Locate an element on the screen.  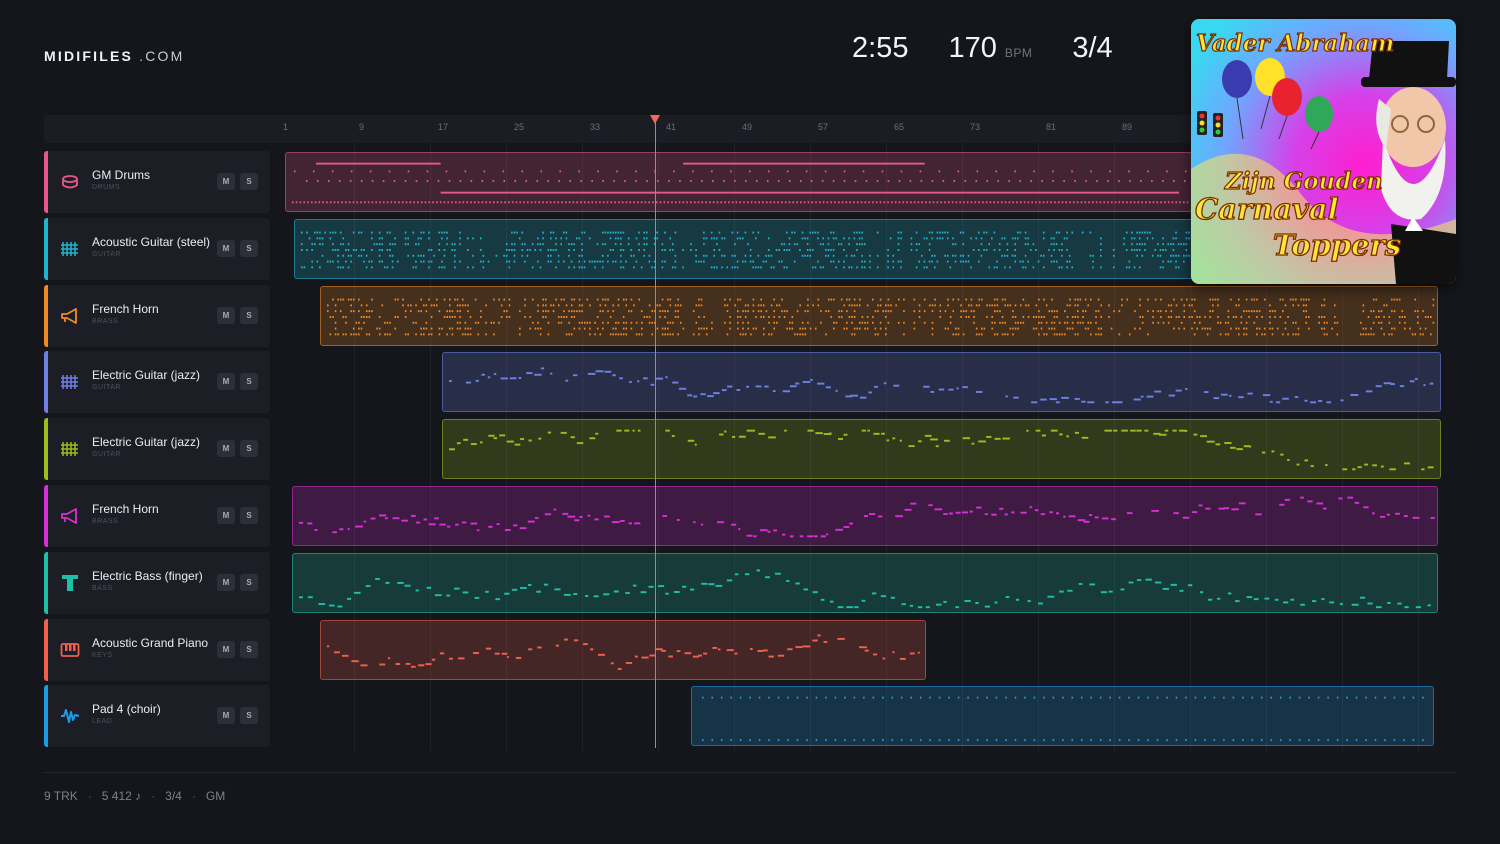
track-category: DRUMS is located at coordinates (106, 187).